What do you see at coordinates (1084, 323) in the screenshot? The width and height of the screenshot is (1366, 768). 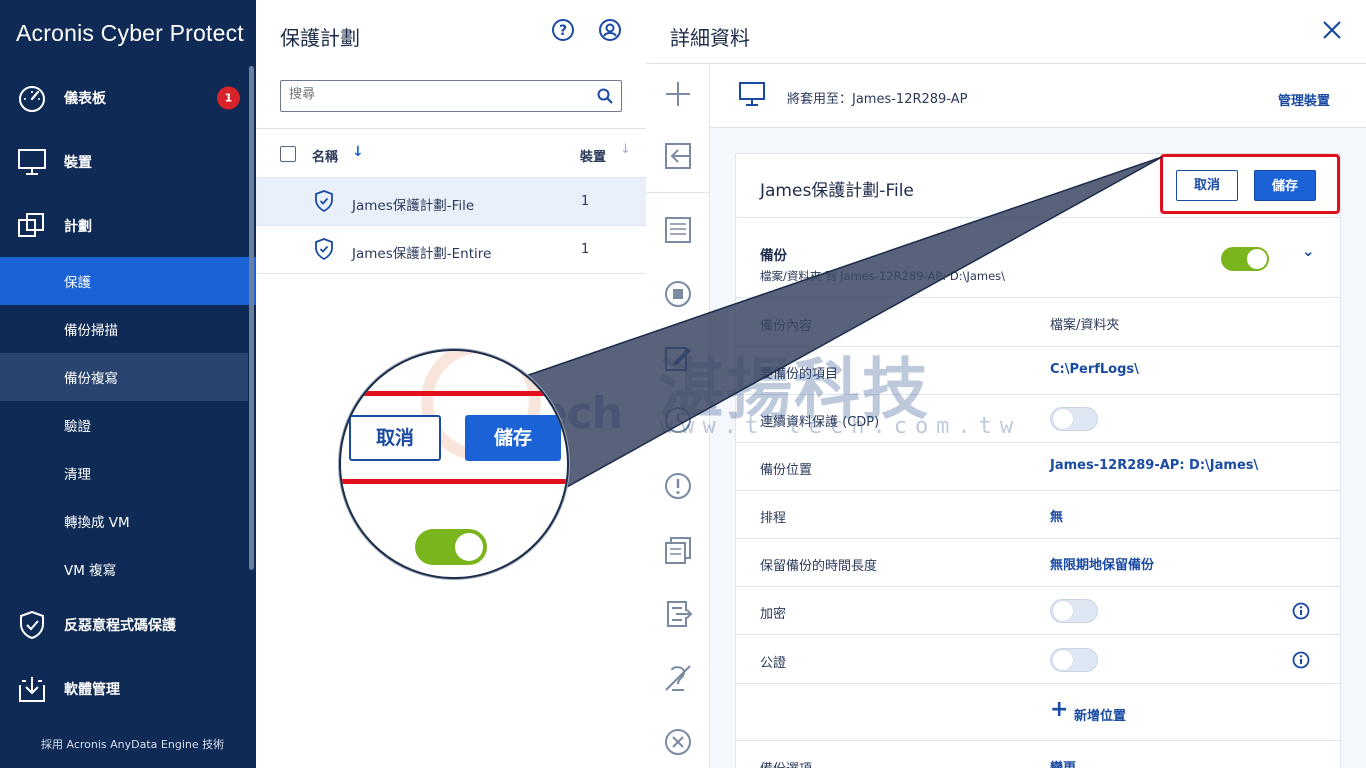 I see `setting-value: 檔案/資料夾` at bounding box center [1084, 323].